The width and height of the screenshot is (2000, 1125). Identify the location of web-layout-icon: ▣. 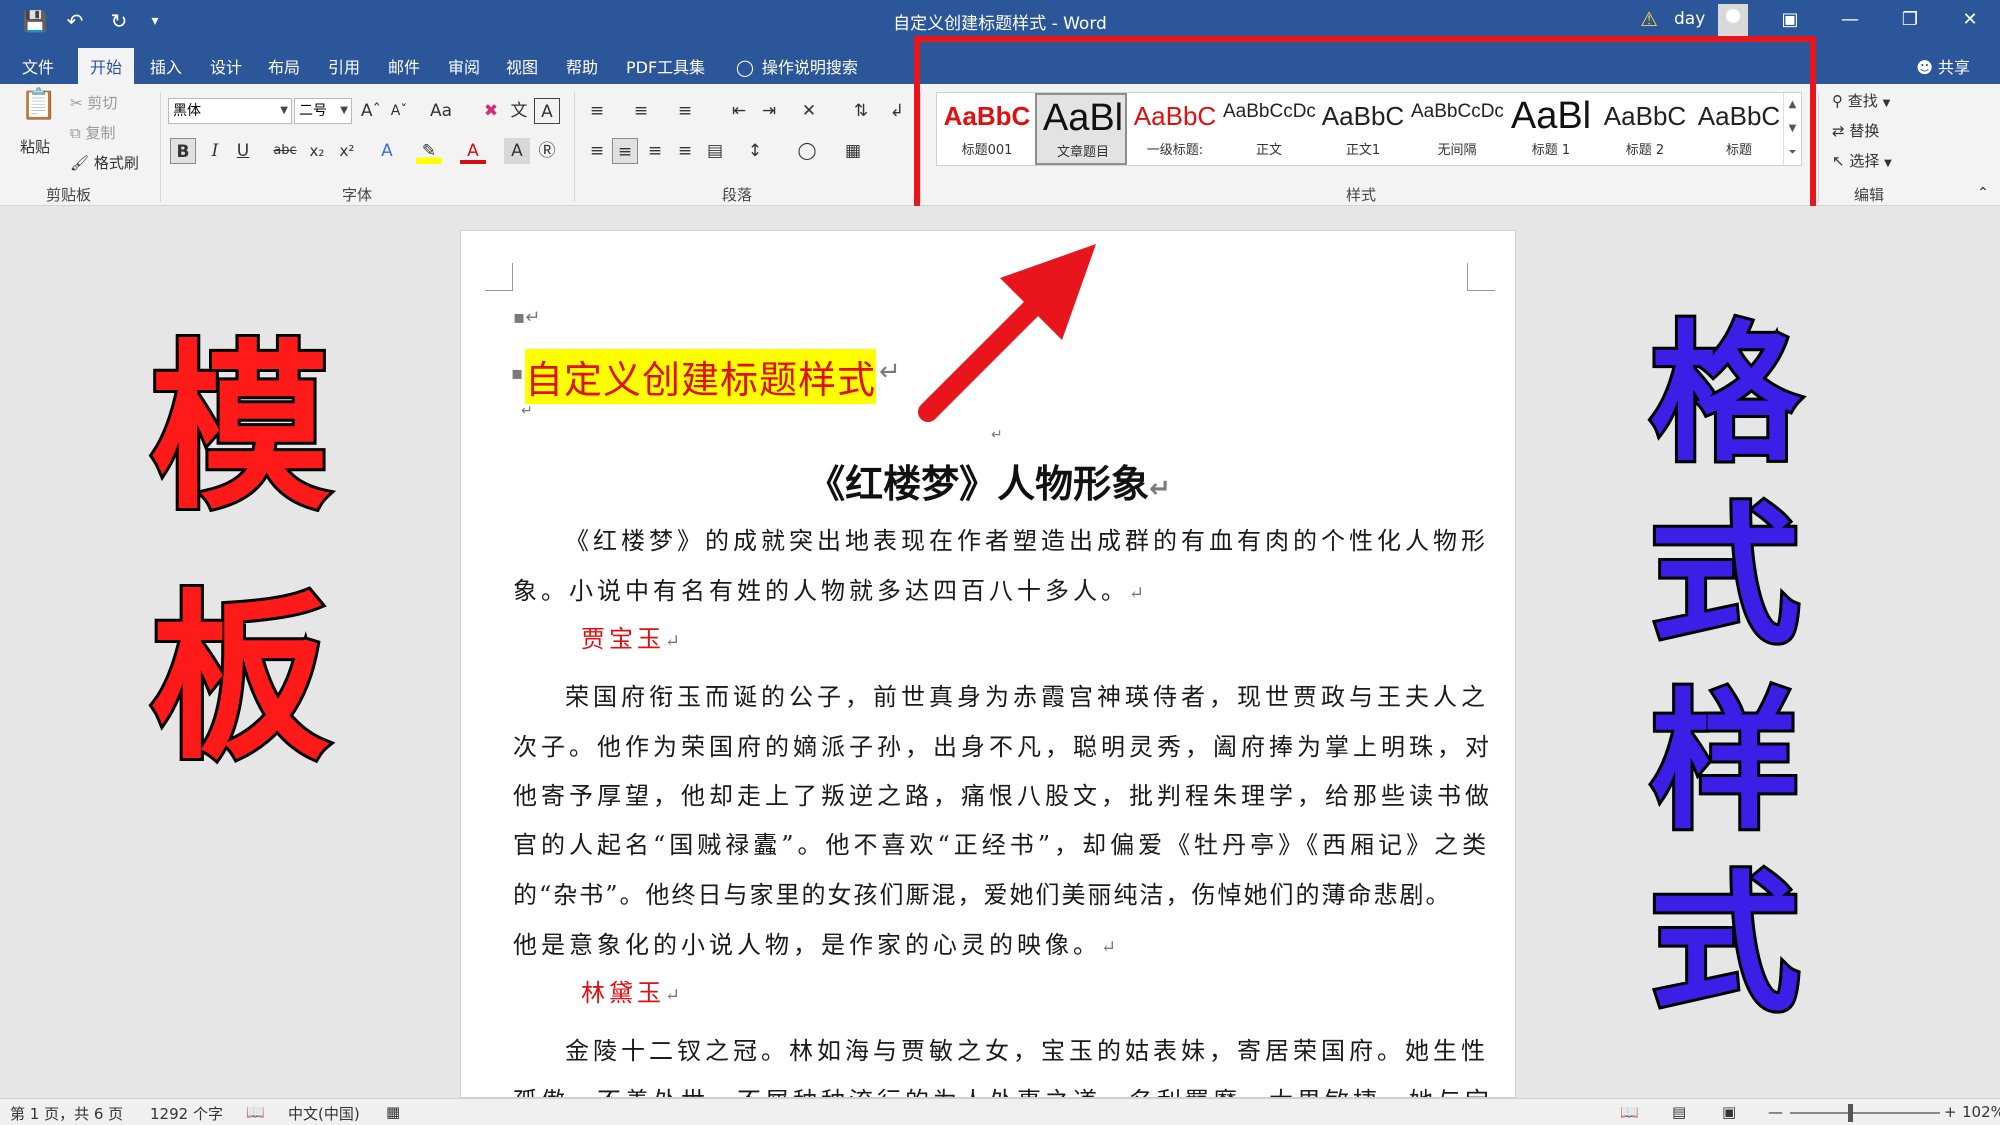
(1729, 1112).